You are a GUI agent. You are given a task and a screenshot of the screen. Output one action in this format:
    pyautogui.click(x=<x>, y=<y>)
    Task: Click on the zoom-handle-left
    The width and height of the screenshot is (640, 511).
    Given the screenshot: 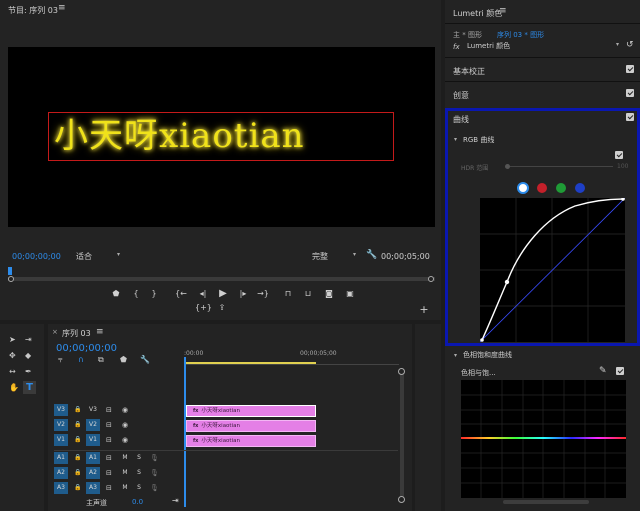 What is the action you would take?
    pyautogui.click(x=11, y=279)
    